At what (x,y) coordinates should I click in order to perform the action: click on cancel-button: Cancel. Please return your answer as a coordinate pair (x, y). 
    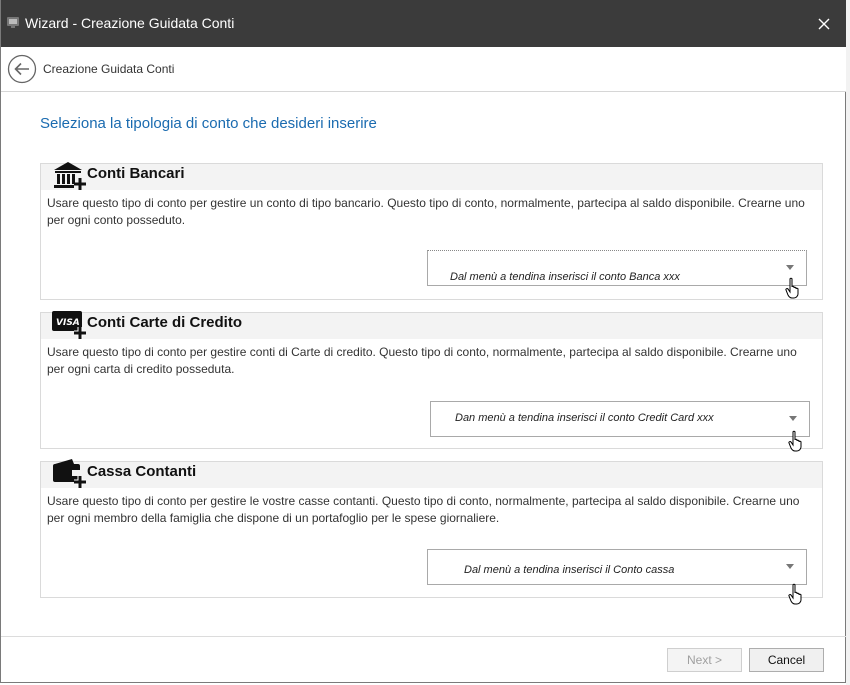
    Looking at the image, I should click on (786, 660).